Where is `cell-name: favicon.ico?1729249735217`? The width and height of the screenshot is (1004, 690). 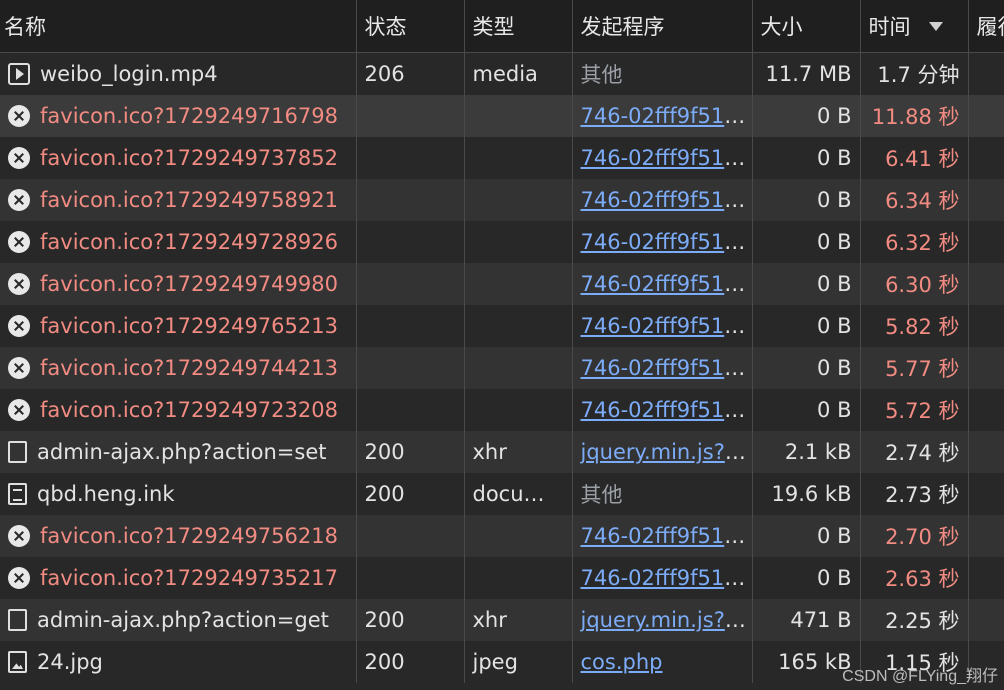
cell-name: favicon.ico?1729249735217 is located at coordinates (178, 578).